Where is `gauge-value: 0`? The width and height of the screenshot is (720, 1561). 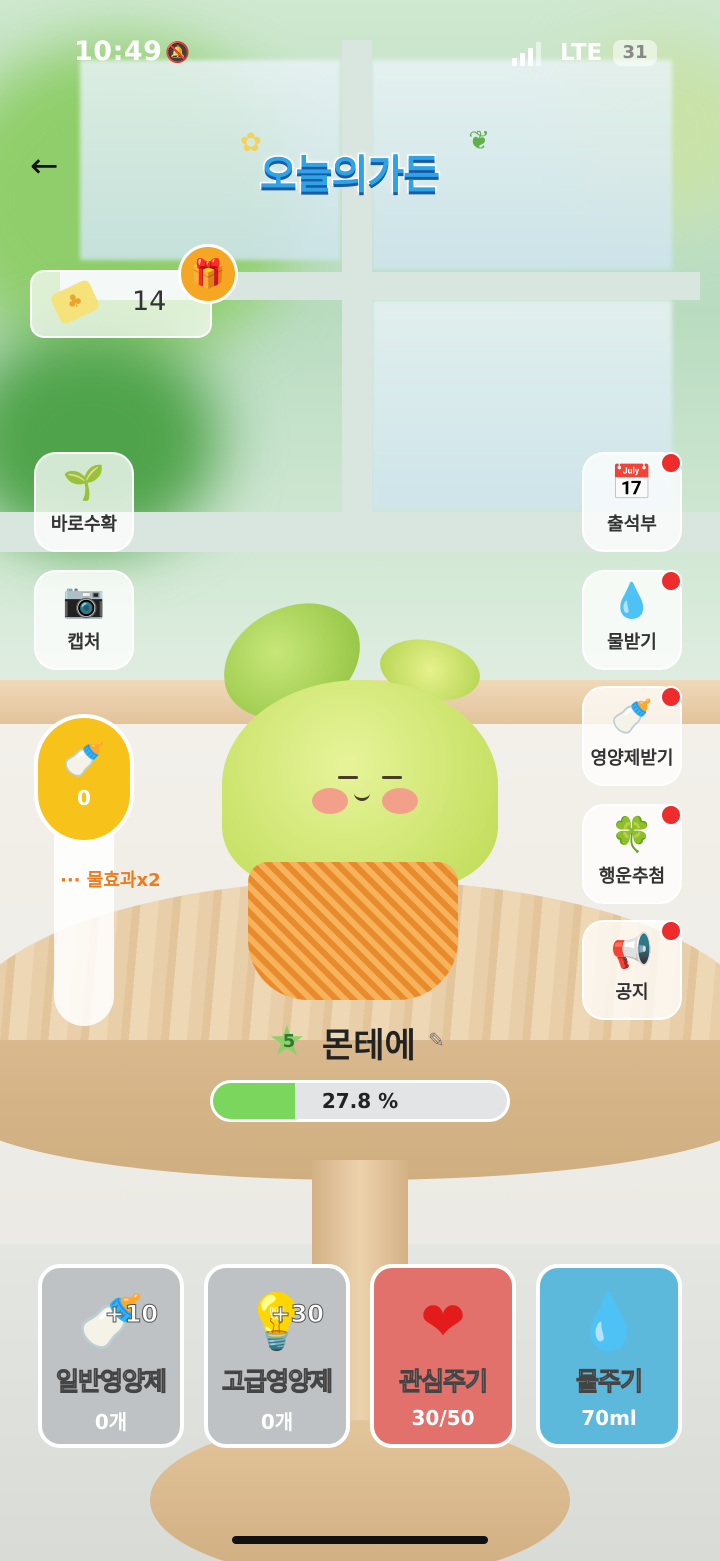
gauge-value: 0 is located at coordinates (84, 798).